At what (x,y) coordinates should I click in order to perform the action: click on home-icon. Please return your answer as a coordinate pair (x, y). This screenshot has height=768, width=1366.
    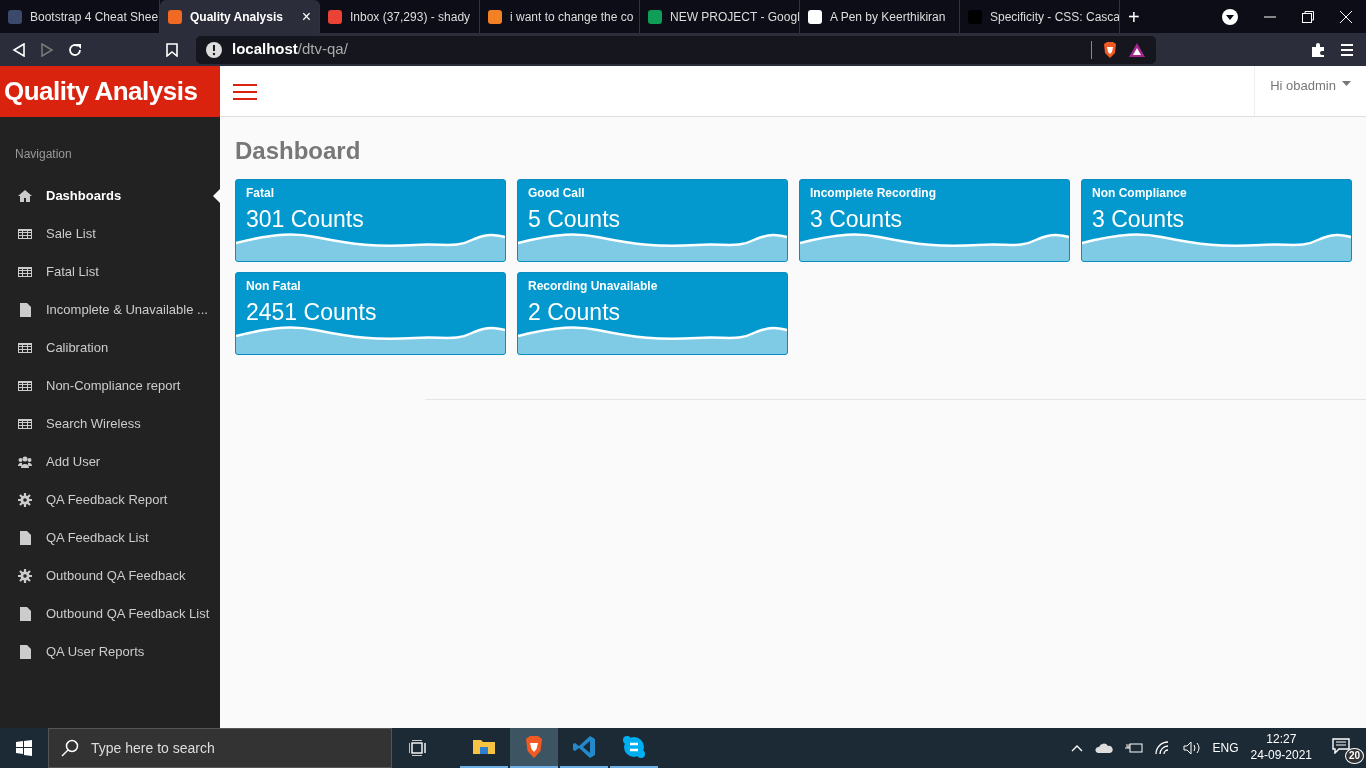
    Looking at the image, I should click on (25, 196).